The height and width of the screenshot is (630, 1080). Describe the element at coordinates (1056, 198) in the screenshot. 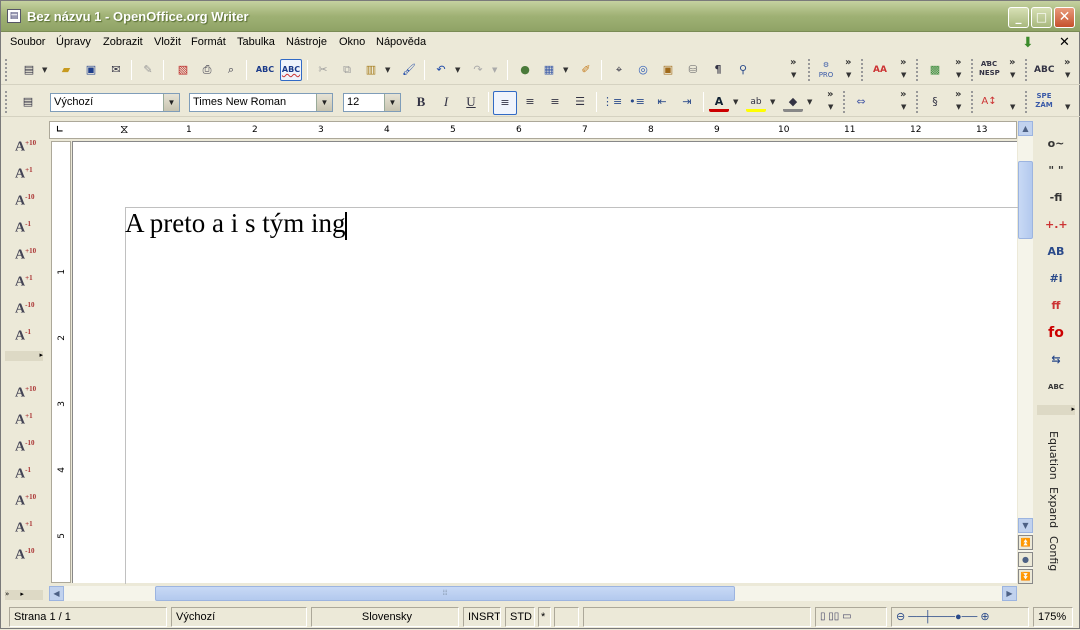

I see `ligature-icon: -fi` at that location.